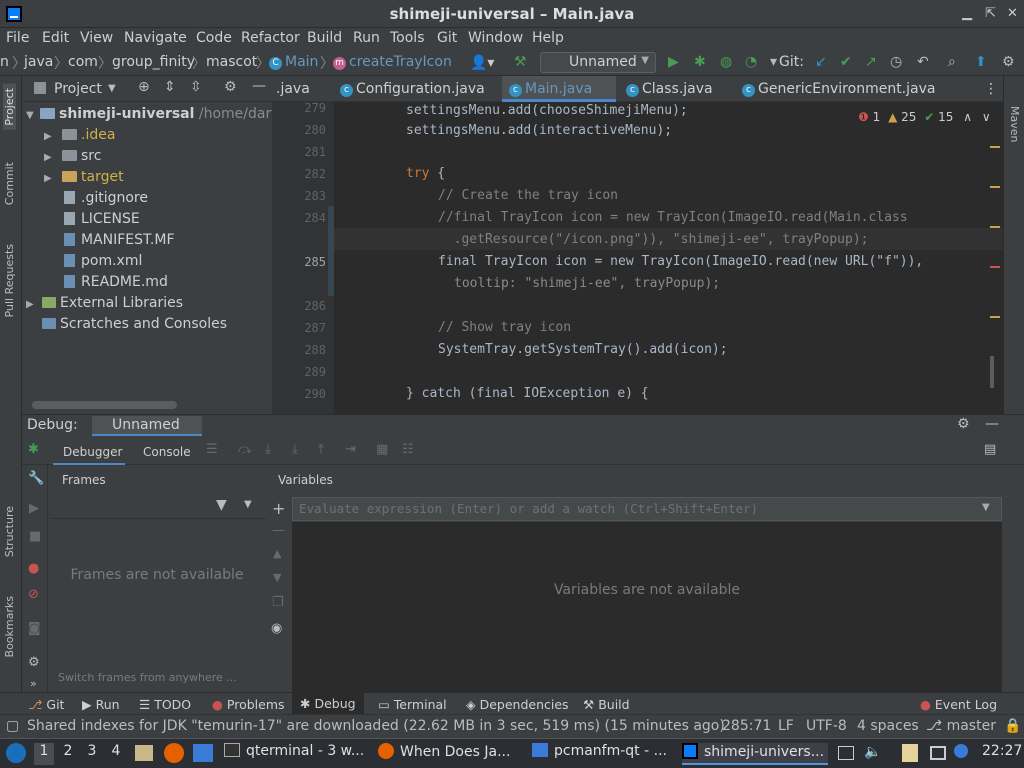 Image resolution: width=1024 pixels, height=768 pixels. What do you see at coordinates (961, 751) in the screenshot?
I see `network-icon` at bounding box center [961, 751].